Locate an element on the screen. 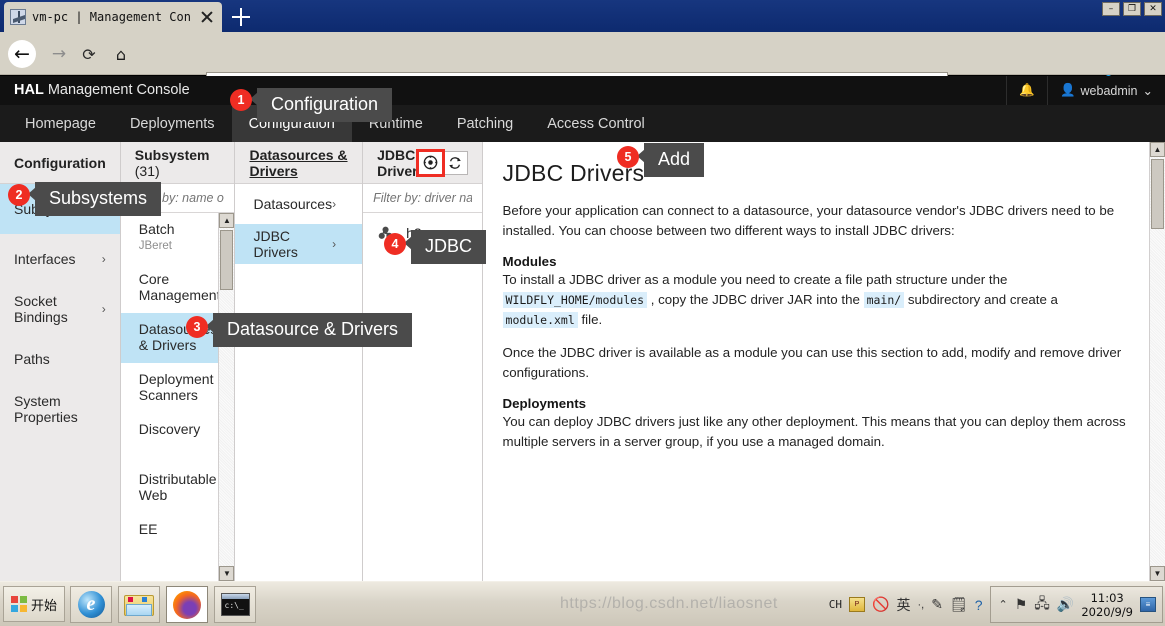 The height and width of the screenshot is (626, 1165). bell-icon: 🔔 is located at coordinates (1027, 90).